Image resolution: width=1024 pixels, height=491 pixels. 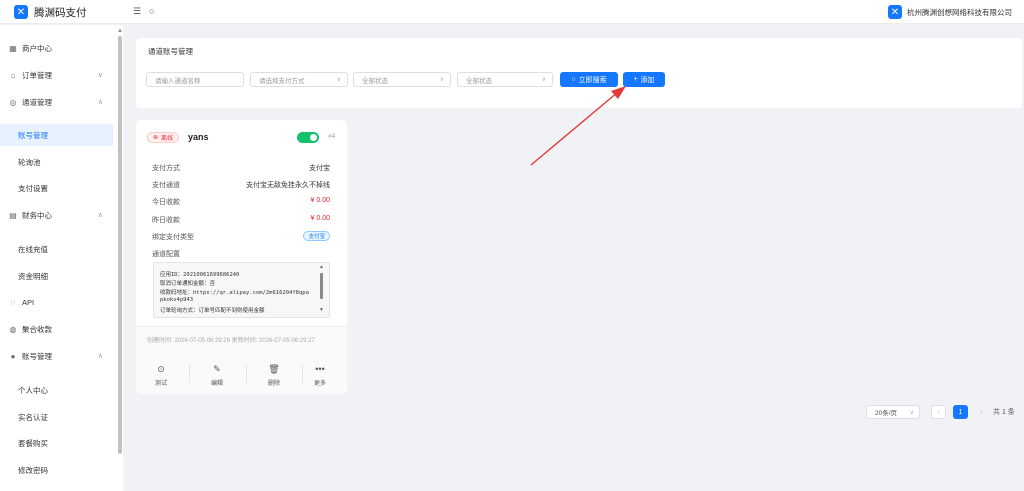 What do you see at coordinates (167, 139) in the screenshot?
I see `status-text: 离线` at bounding box center [167, 139].